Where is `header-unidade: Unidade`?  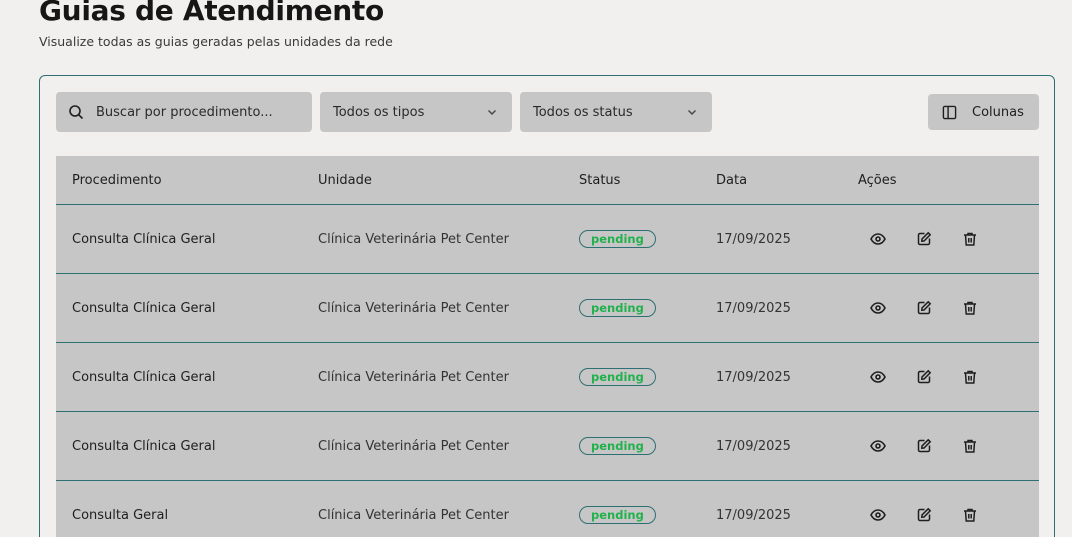 header-unidade: Unidade is located at coordinates (345, 180).